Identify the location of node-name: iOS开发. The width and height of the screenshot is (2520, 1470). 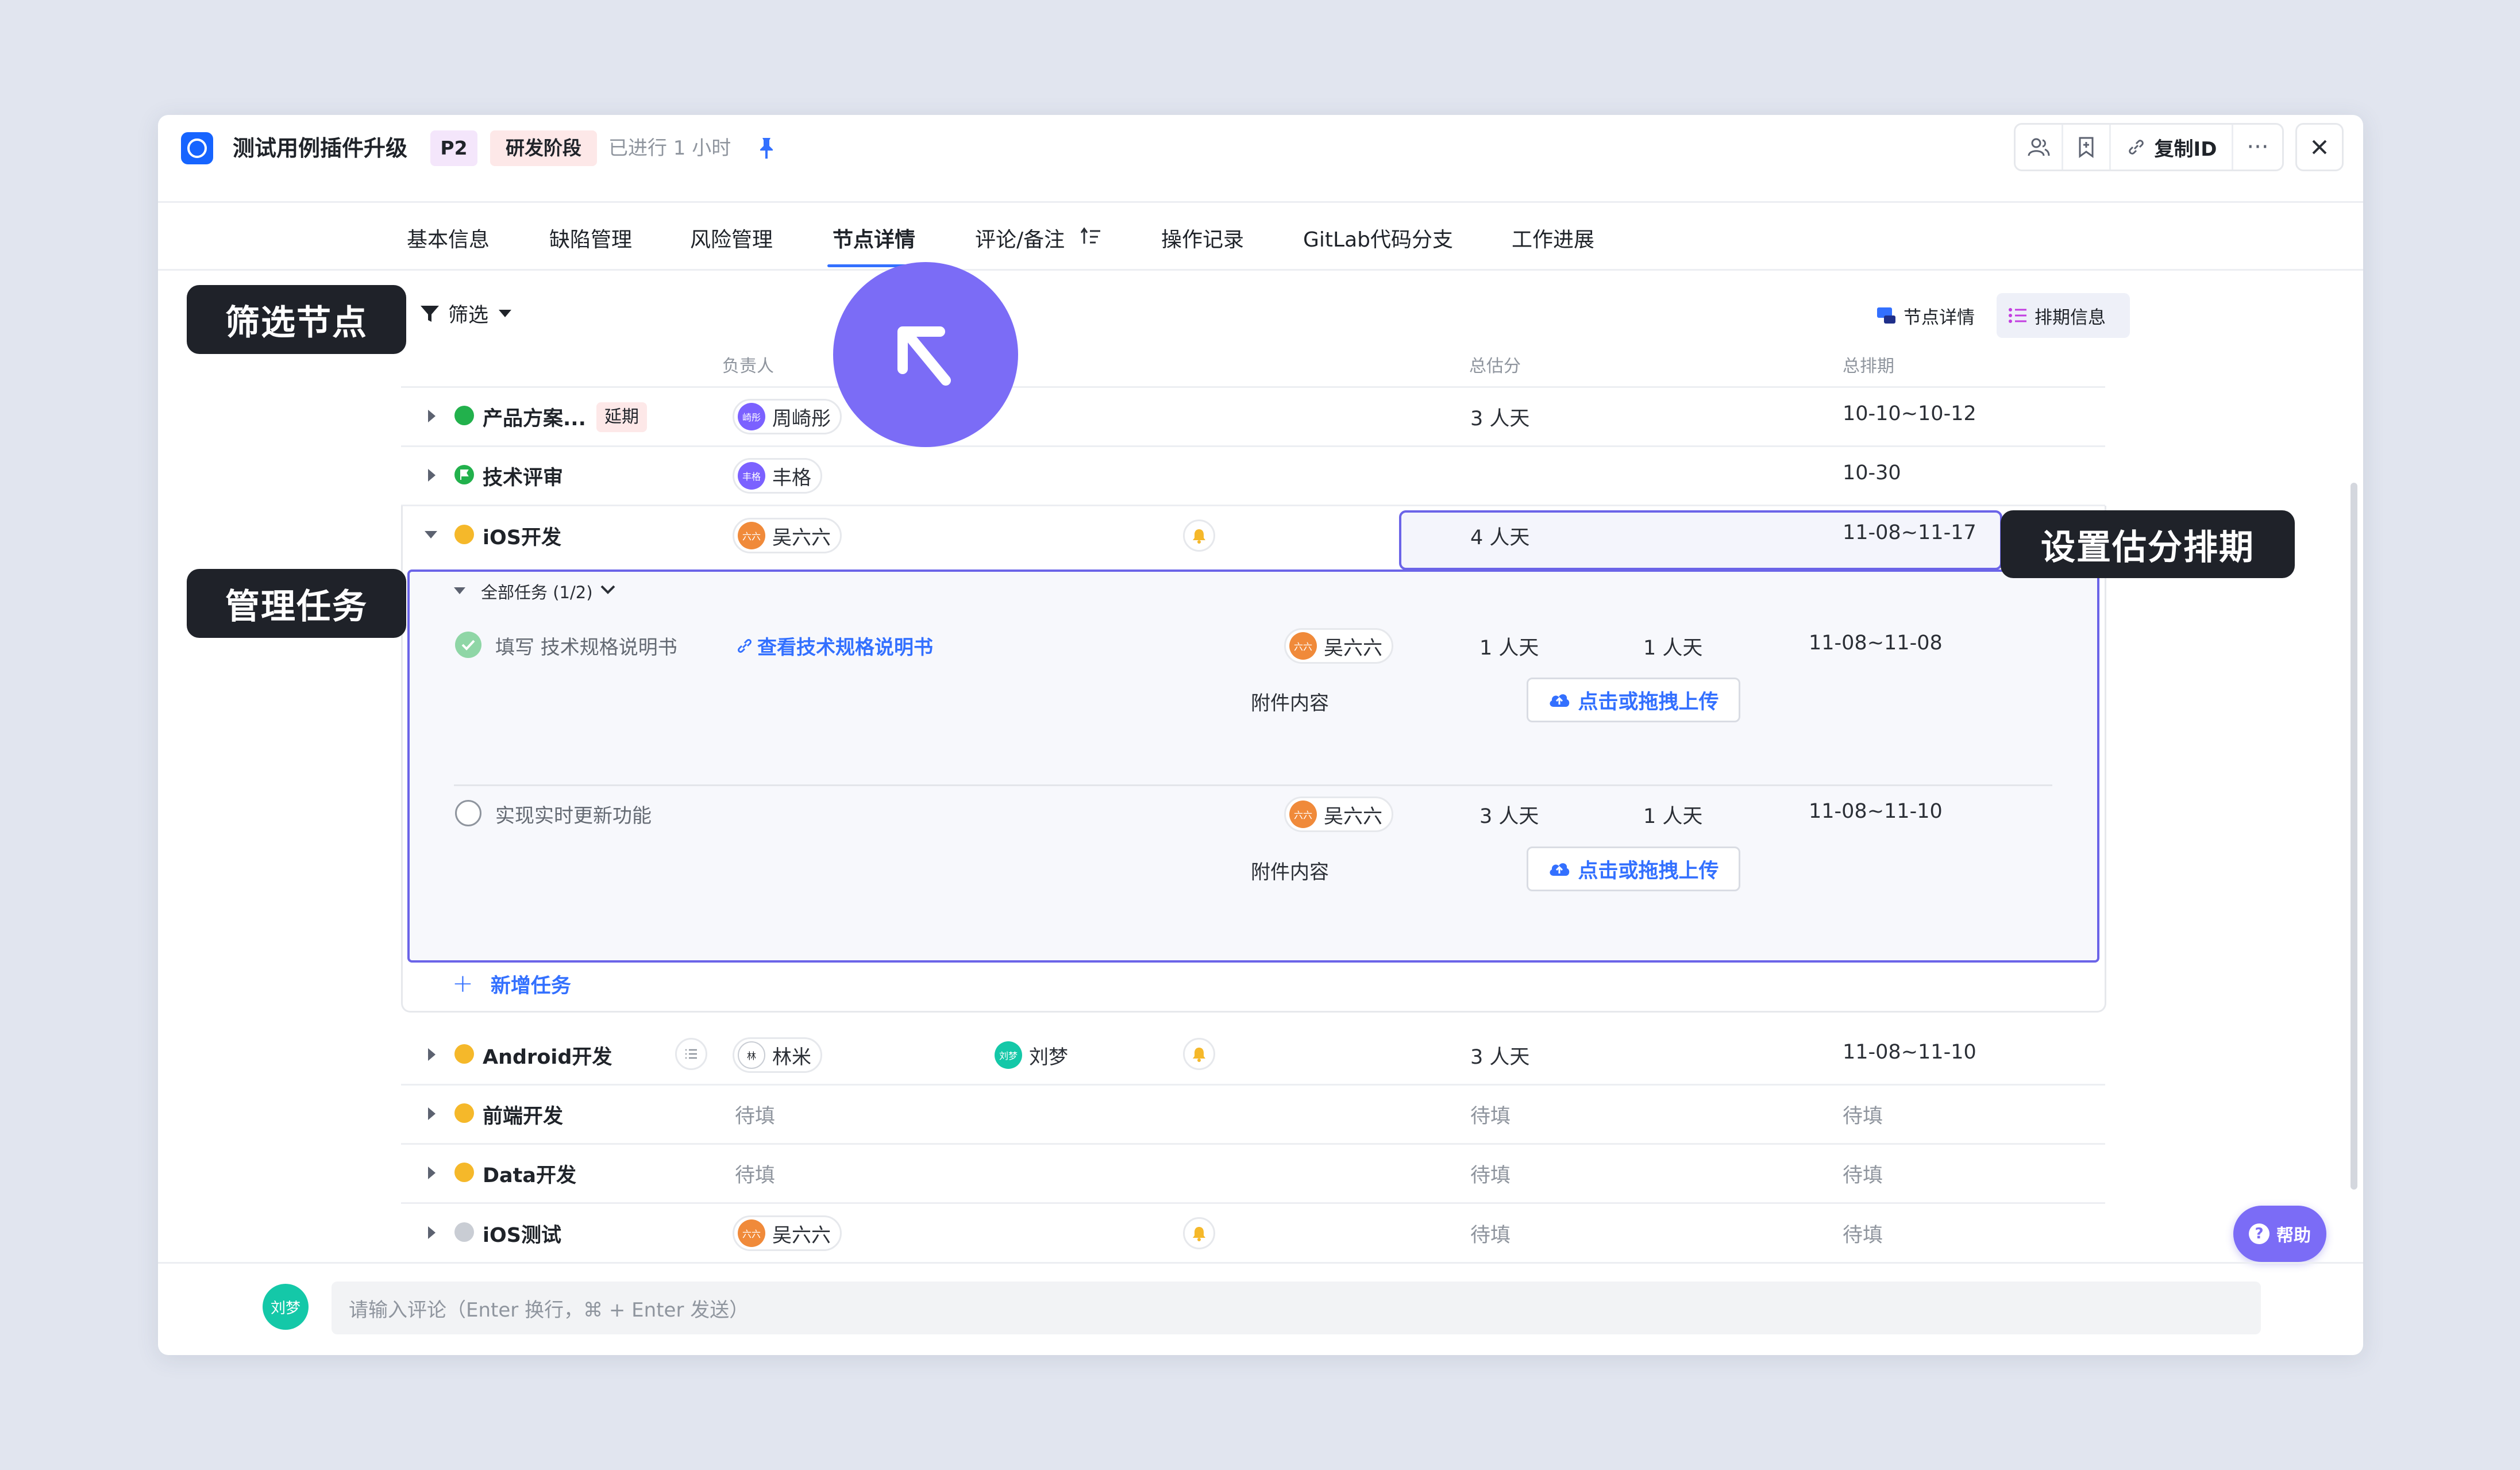
(522, 536).